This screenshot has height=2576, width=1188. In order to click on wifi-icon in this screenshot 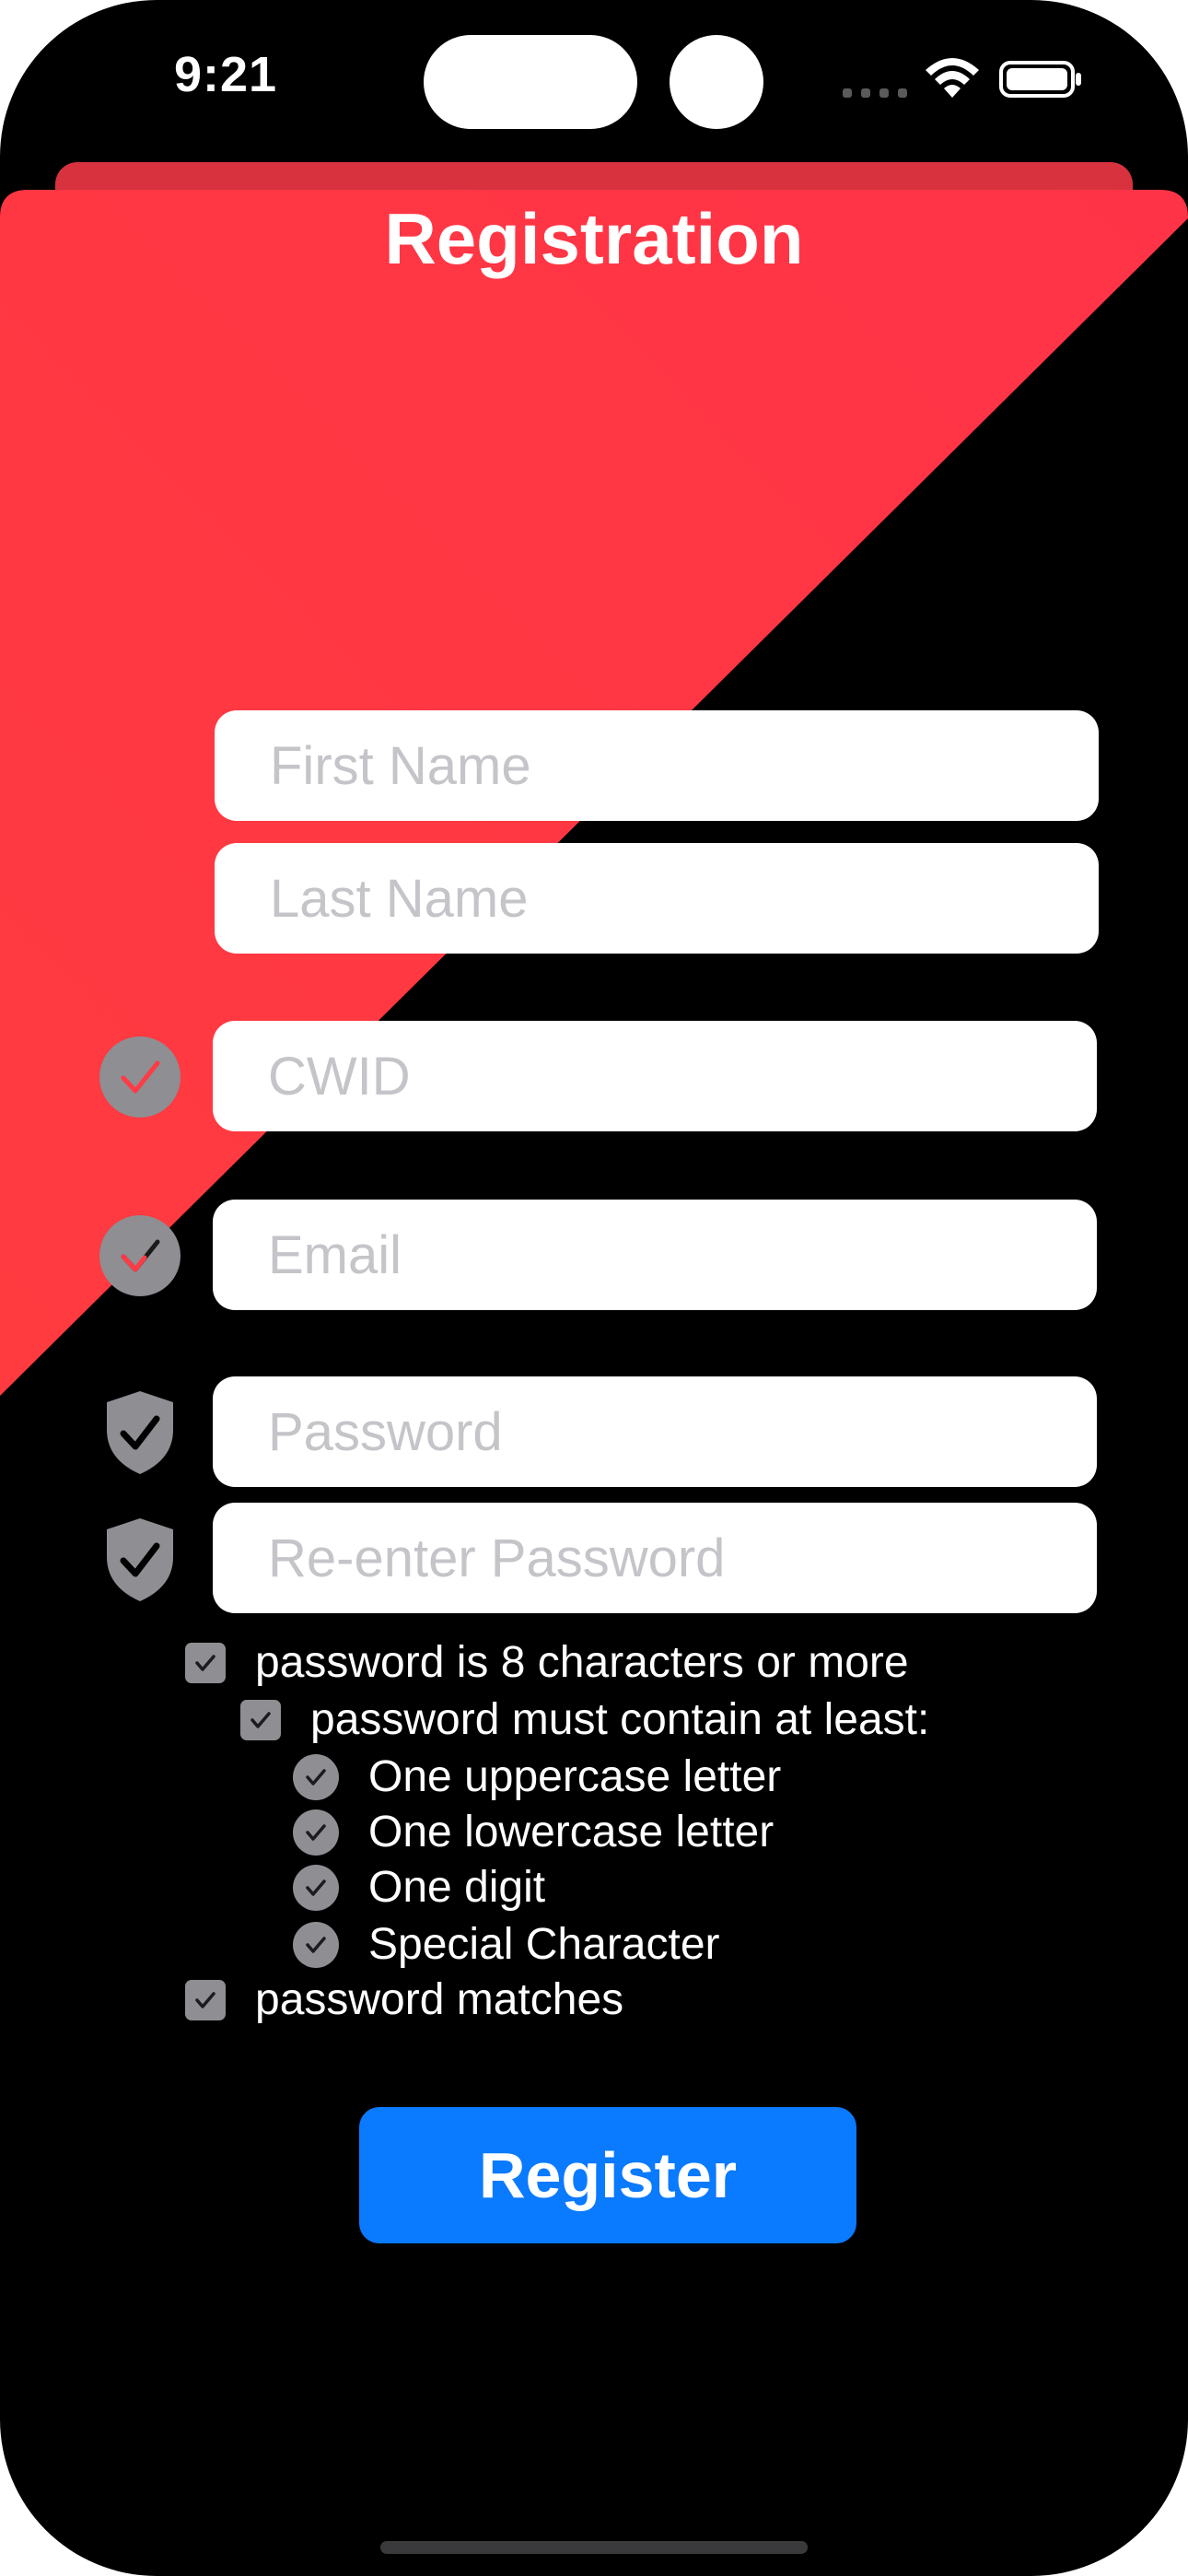, I will do `click(952, 78)`.